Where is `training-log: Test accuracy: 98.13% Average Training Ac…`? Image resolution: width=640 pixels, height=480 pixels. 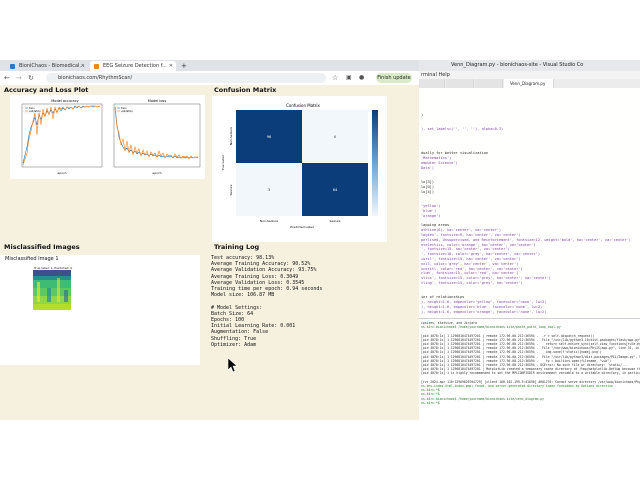 training-log: Test accuracy: 98.13% Average Training Ac… is located at coordinates (311, 301).